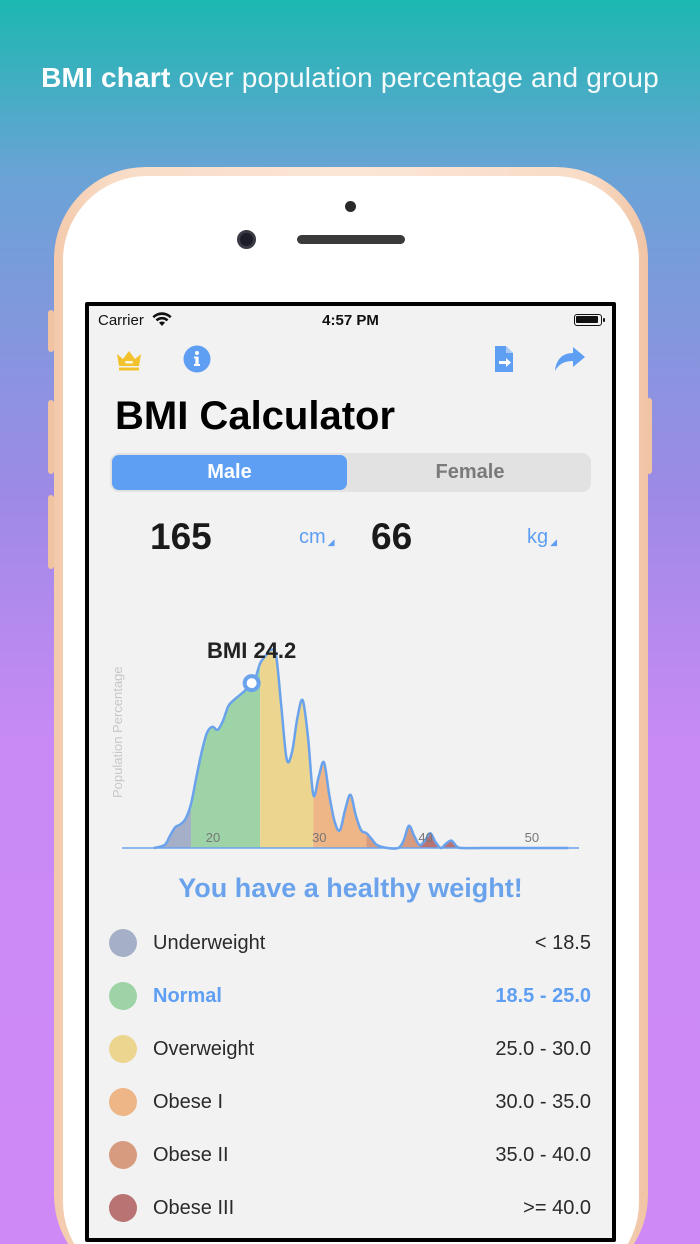  What do you see at coordinates (194, 1208) in the screenshot?
I see `category-name: Obese III` at bounding box center [194, 1208].